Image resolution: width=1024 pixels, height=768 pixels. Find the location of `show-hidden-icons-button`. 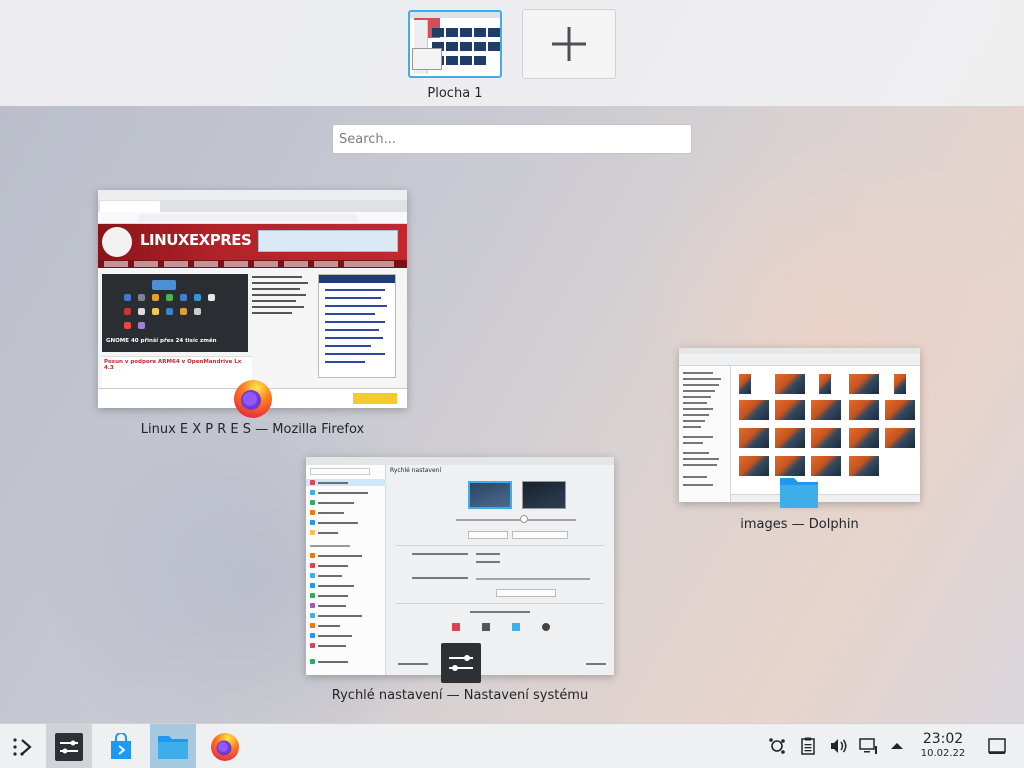

show-hidden-icons-button is located at coordinates (897, 746).